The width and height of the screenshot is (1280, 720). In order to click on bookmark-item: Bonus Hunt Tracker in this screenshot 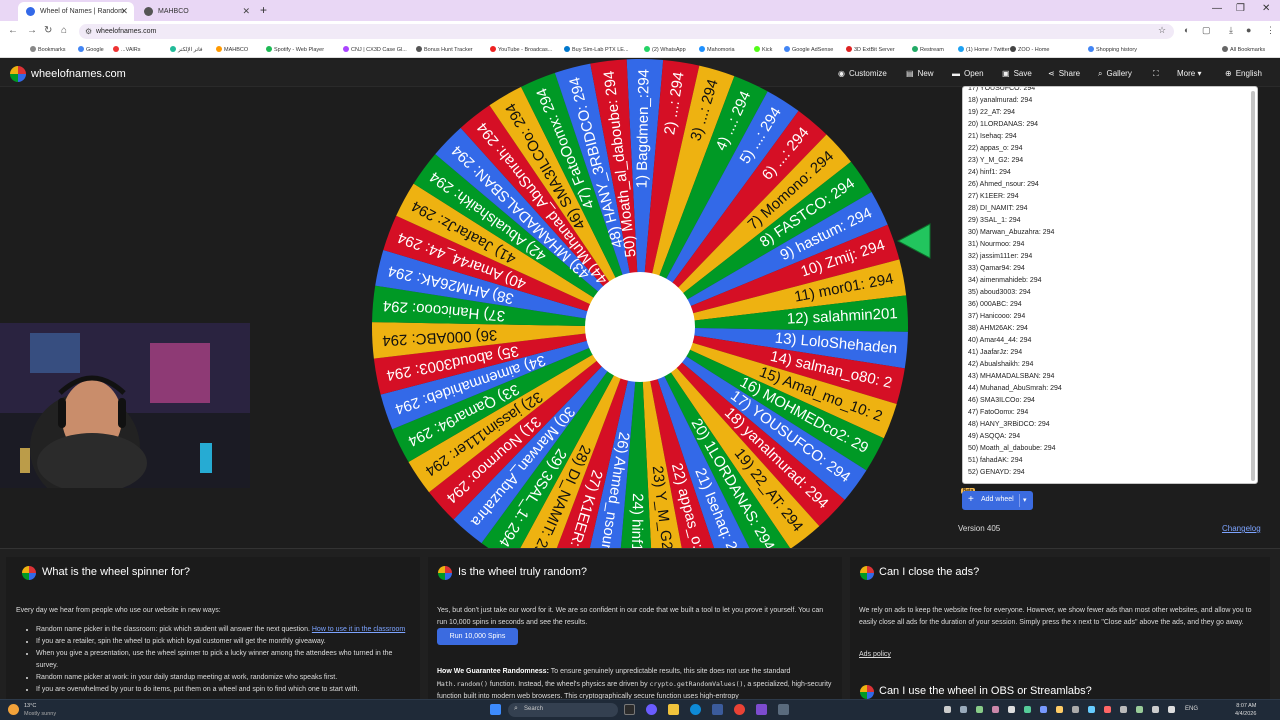, I will do `click(444, 49)`.